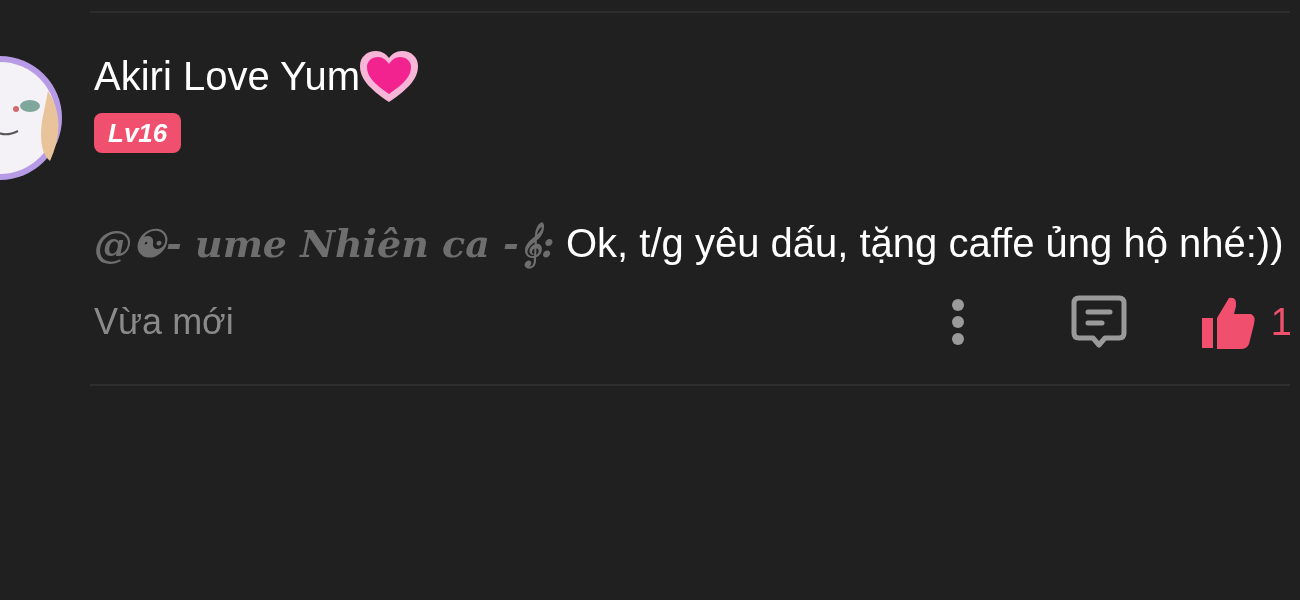 This screenshot has height=600, width=1300. Describe the element at coordinates (389, 77) in the screenshot. I see `heart-icon` at that location.